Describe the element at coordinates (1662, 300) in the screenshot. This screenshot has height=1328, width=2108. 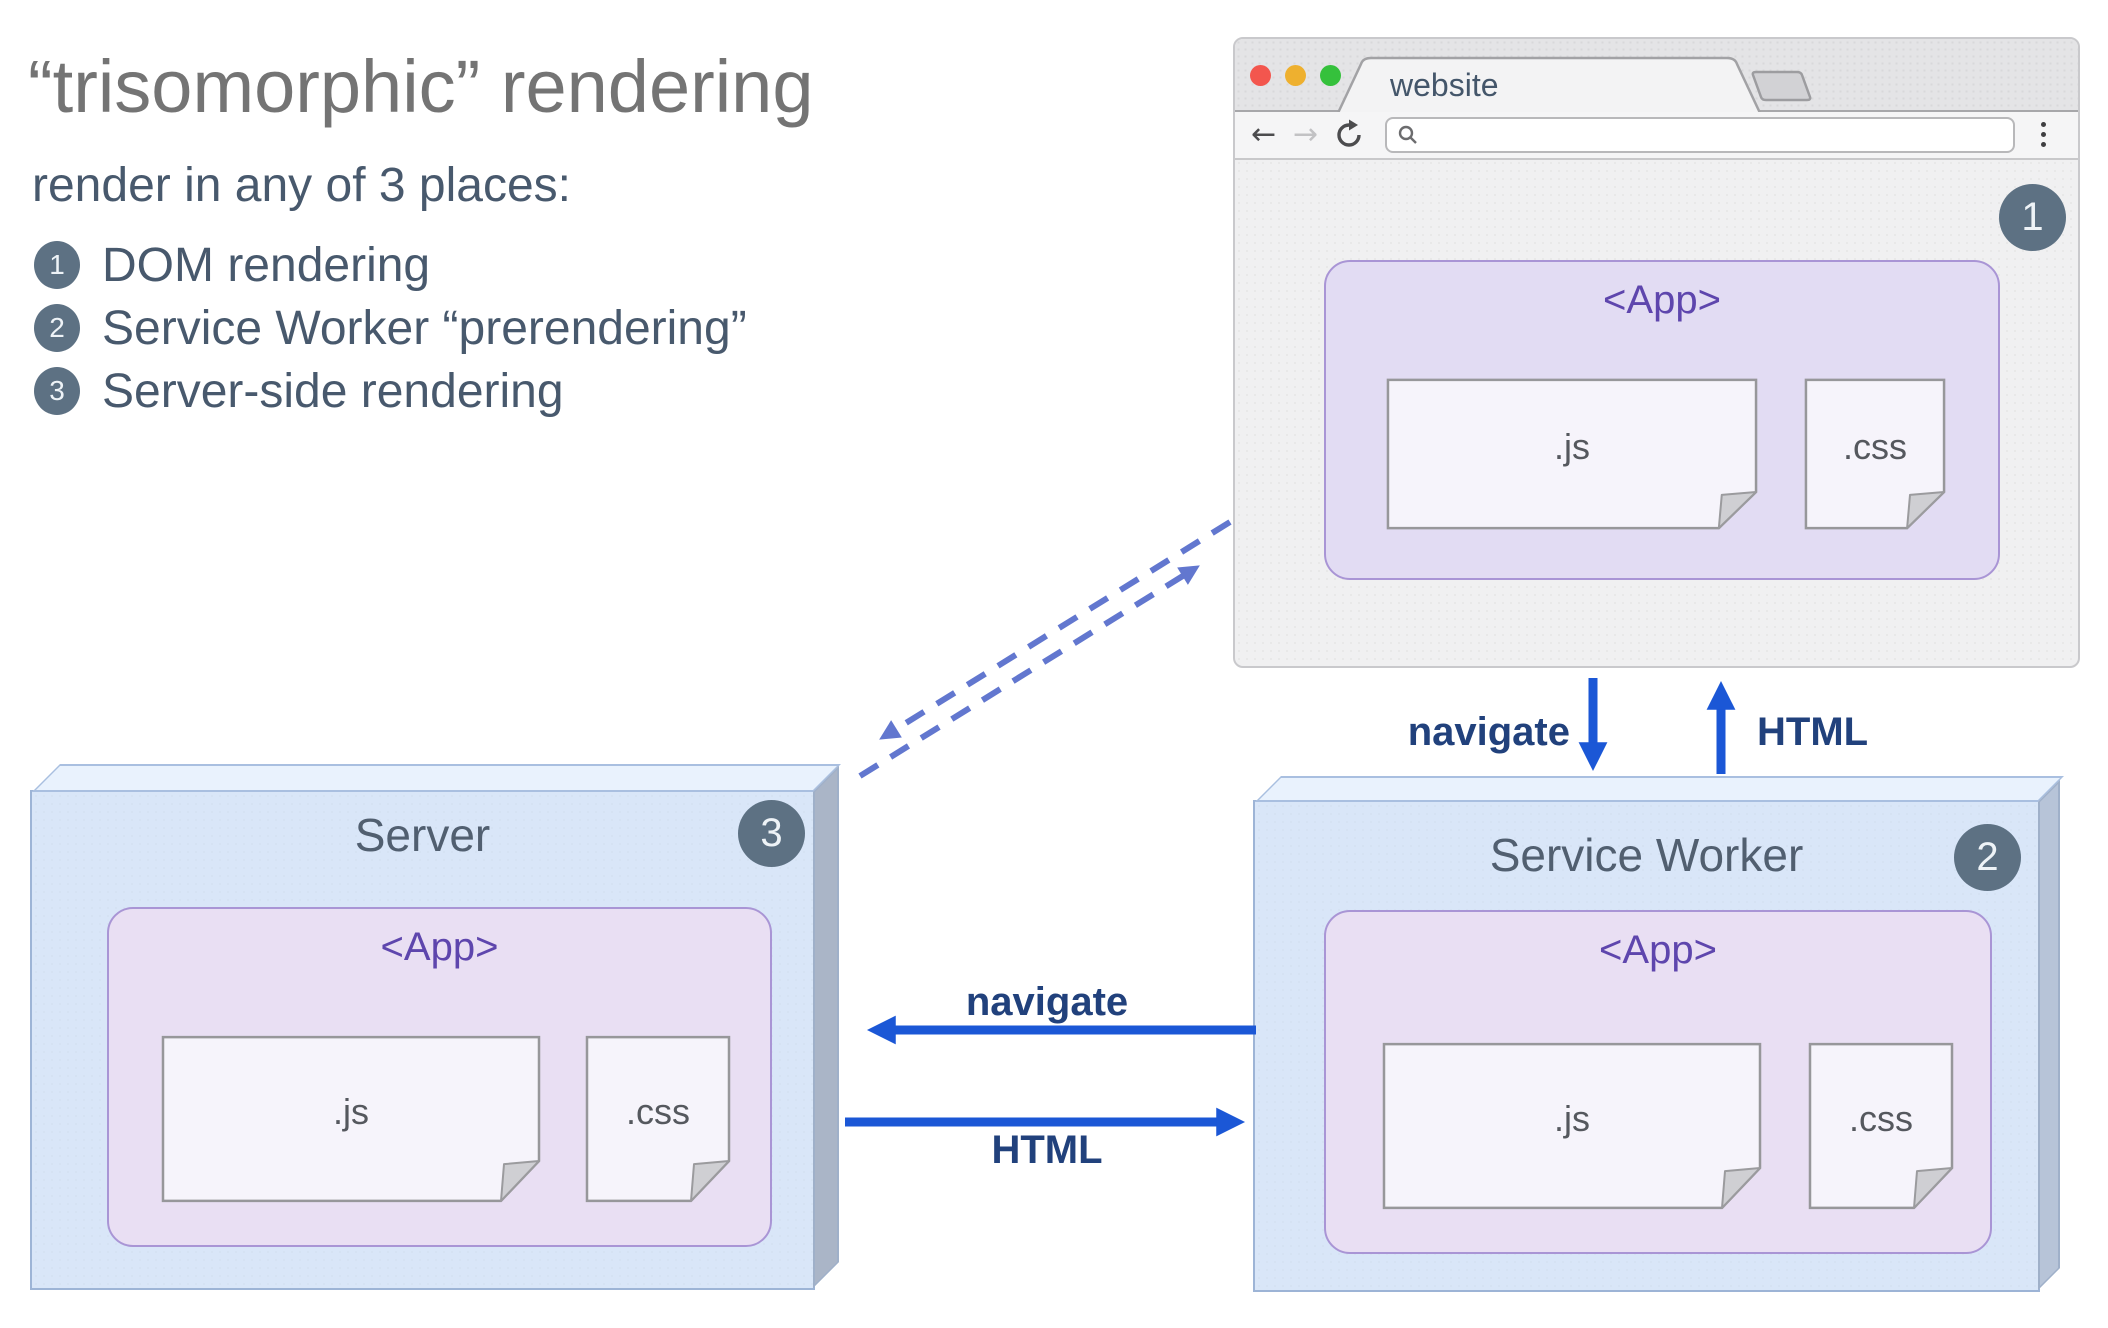
I see `browser-app-title: <App>` at that location.